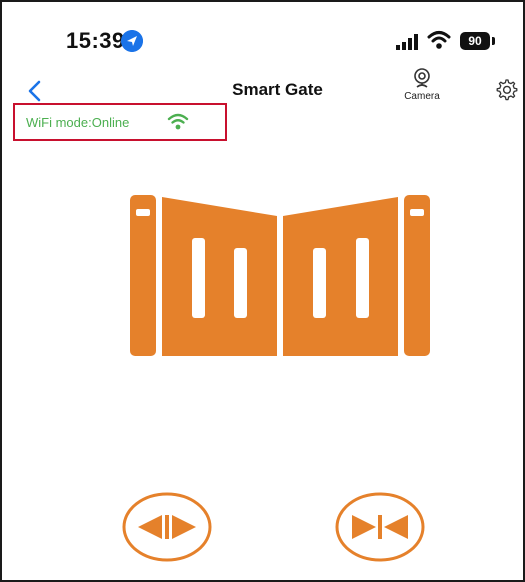  What do you see at coordinates (493, 41) in the screenshot?
I see `battery-tip` at bounding box center [493, 41].